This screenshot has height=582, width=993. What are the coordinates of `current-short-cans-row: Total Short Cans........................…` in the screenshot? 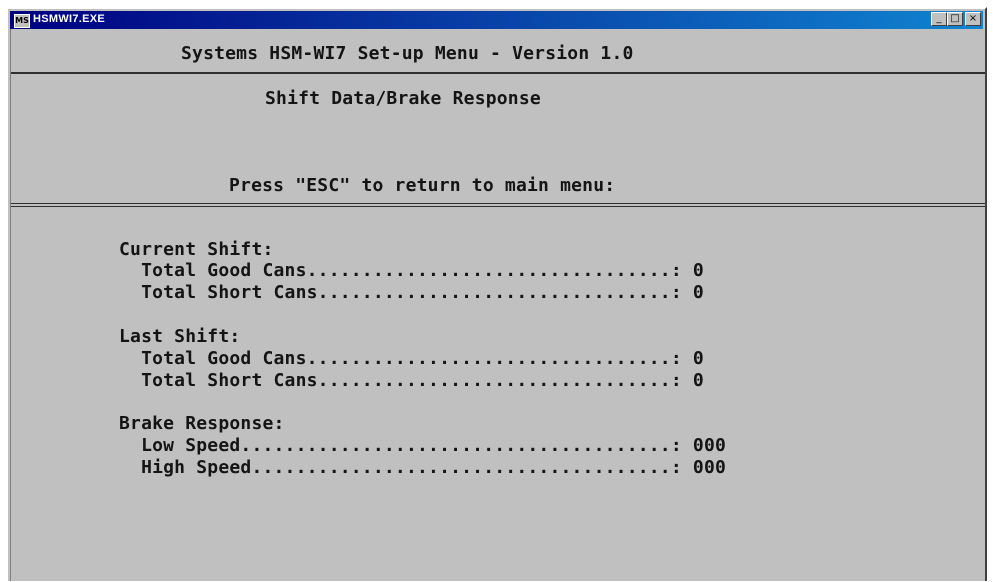 It's located at (411, 292).